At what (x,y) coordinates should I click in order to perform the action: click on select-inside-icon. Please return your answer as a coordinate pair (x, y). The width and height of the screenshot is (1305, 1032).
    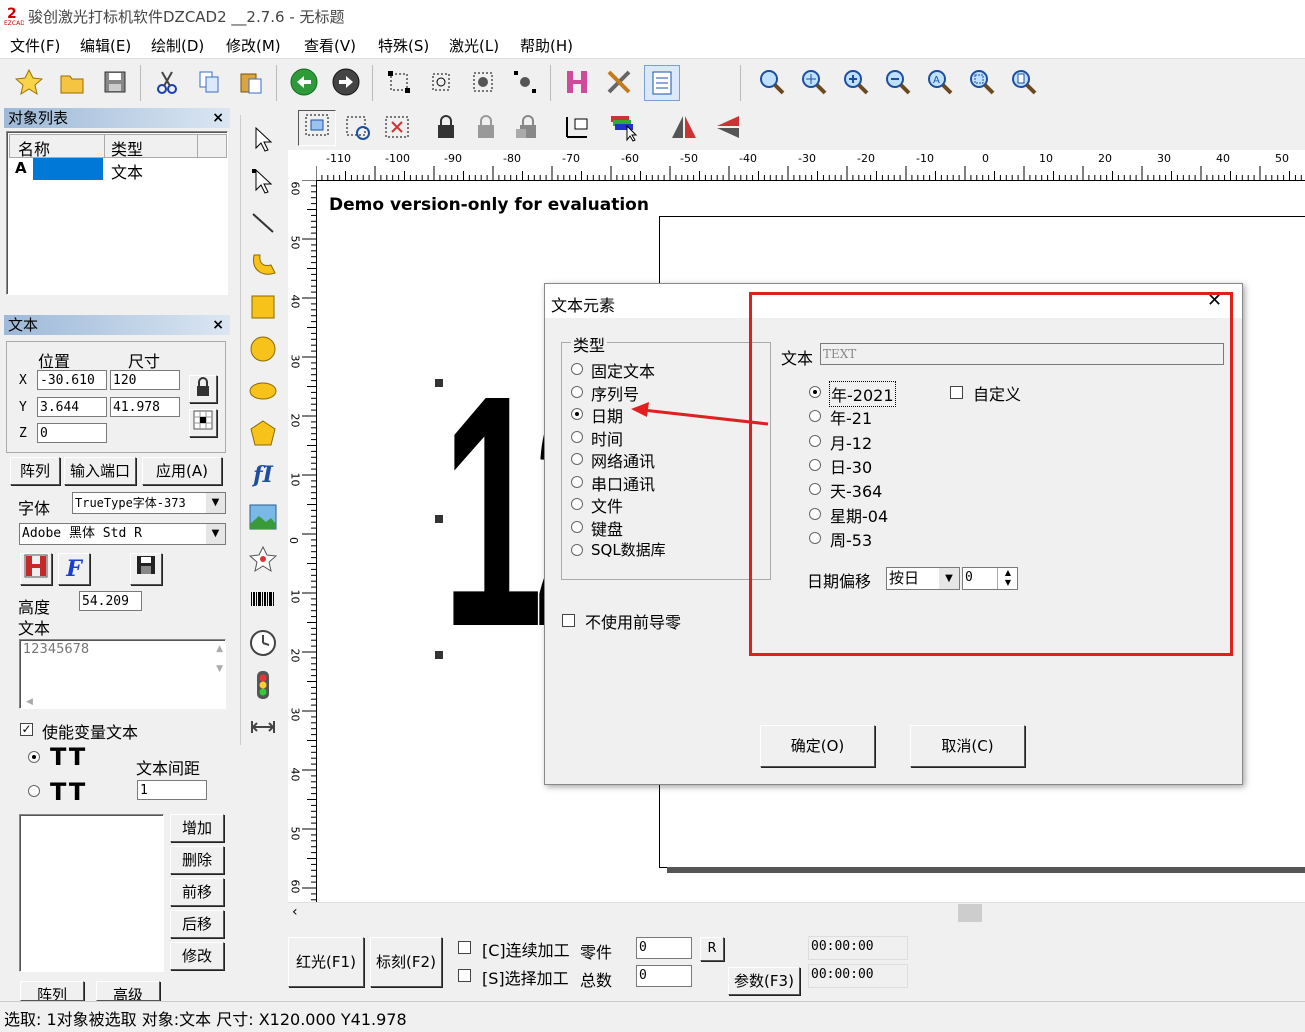
    Looking at the image, I should click on (397, 127).